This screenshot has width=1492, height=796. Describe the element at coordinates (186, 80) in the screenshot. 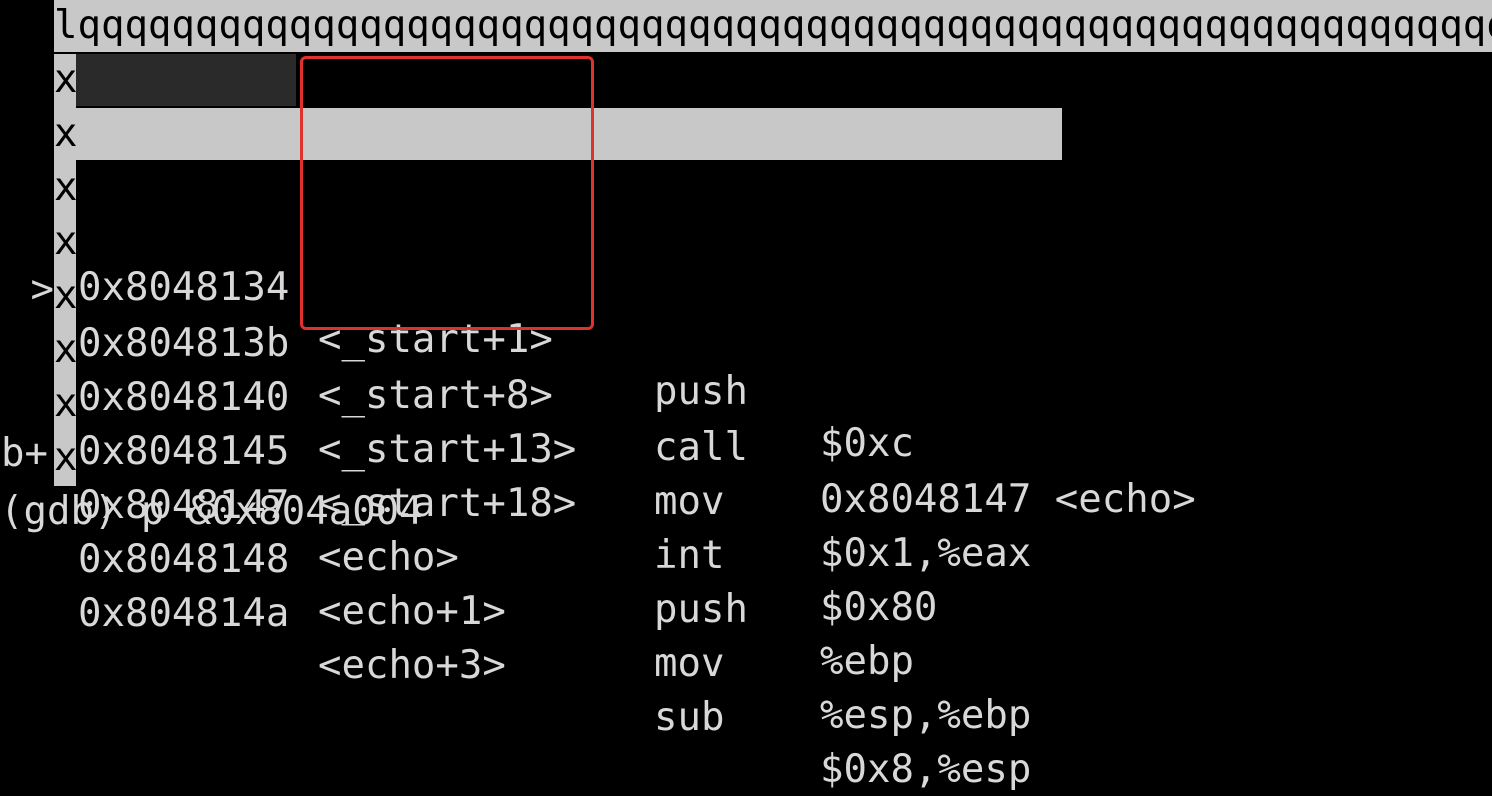

I see `address-highlight` at that location.